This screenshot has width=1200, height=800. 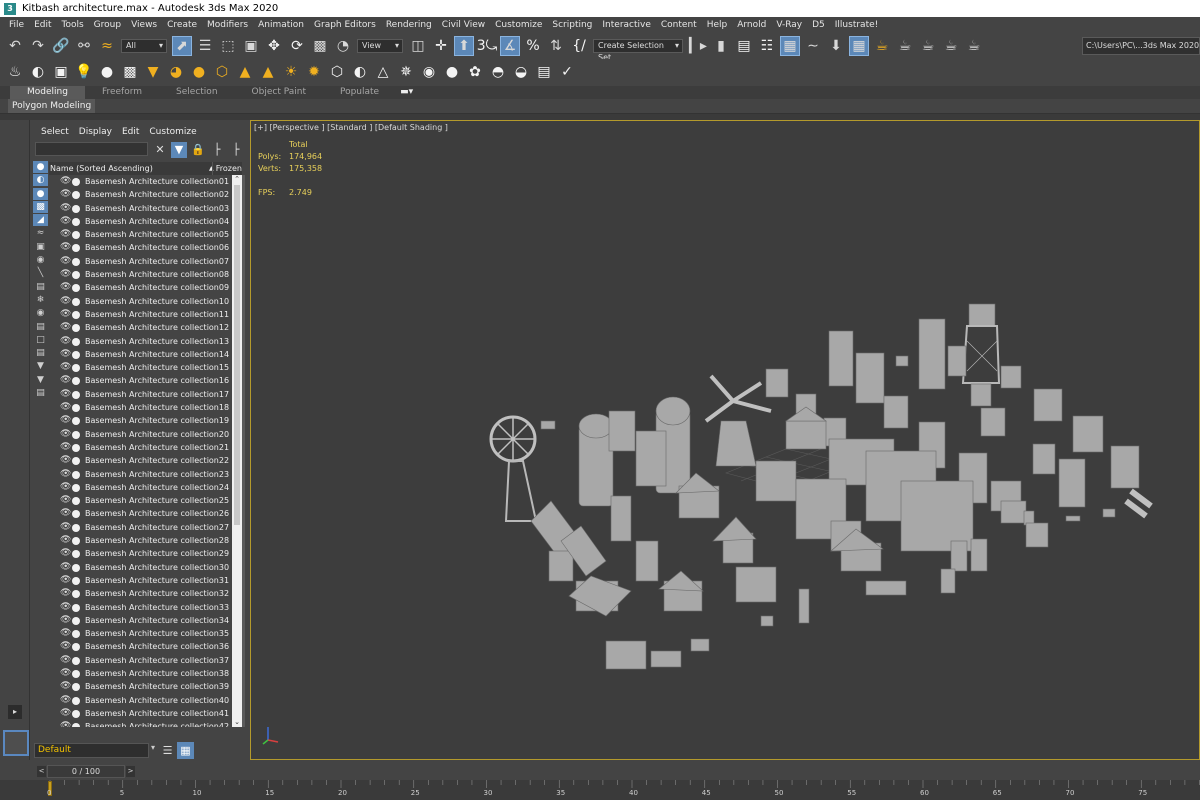 What do you see at coordinates (274, 46) in the screenshot?
I see `move-icon: ✥` at bounding box center [274, 46].